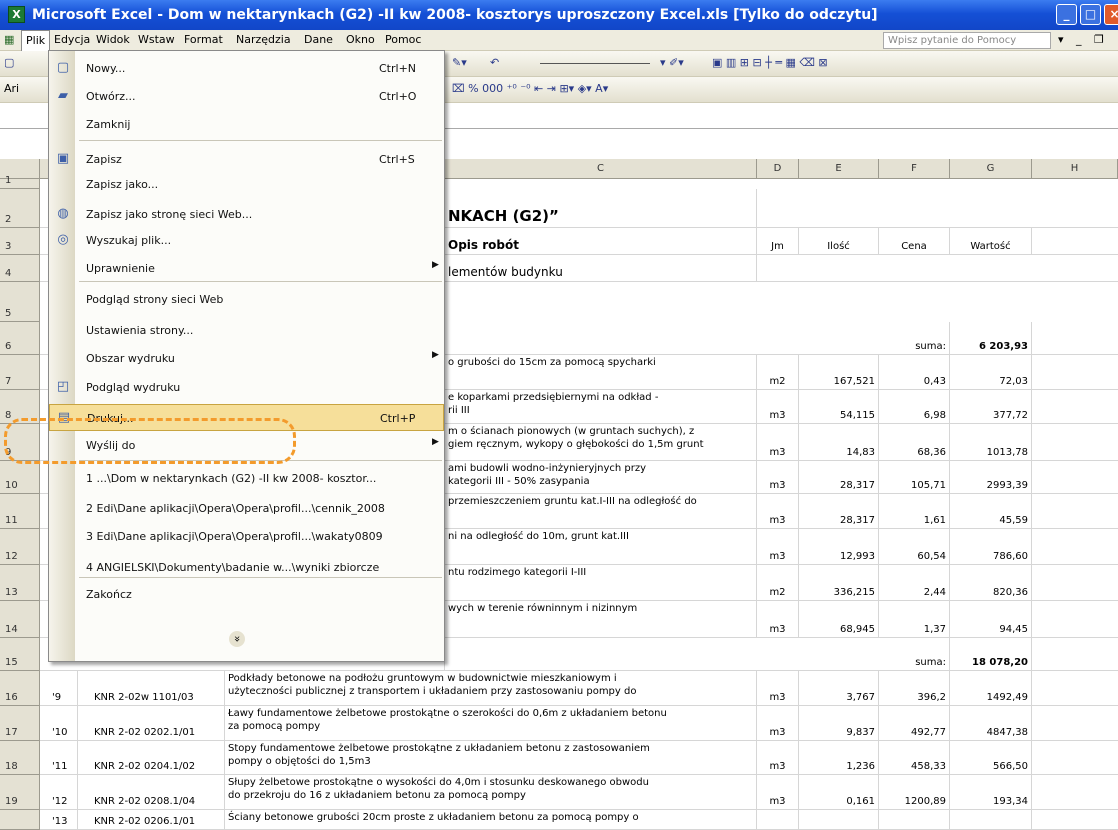 The height and width of the screenshot is (830, 1118). Describe the element at coordinates (20, 268) in the screenshot. I see `row-header: 4` at that location.